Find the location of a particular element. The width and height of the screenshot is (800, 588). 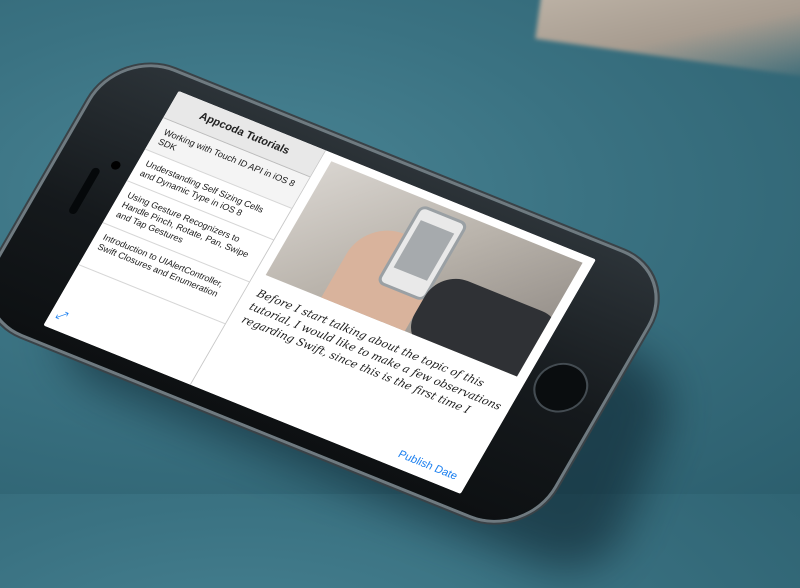

publish-date-button: Publish Date is located at coordinates (428, 466).